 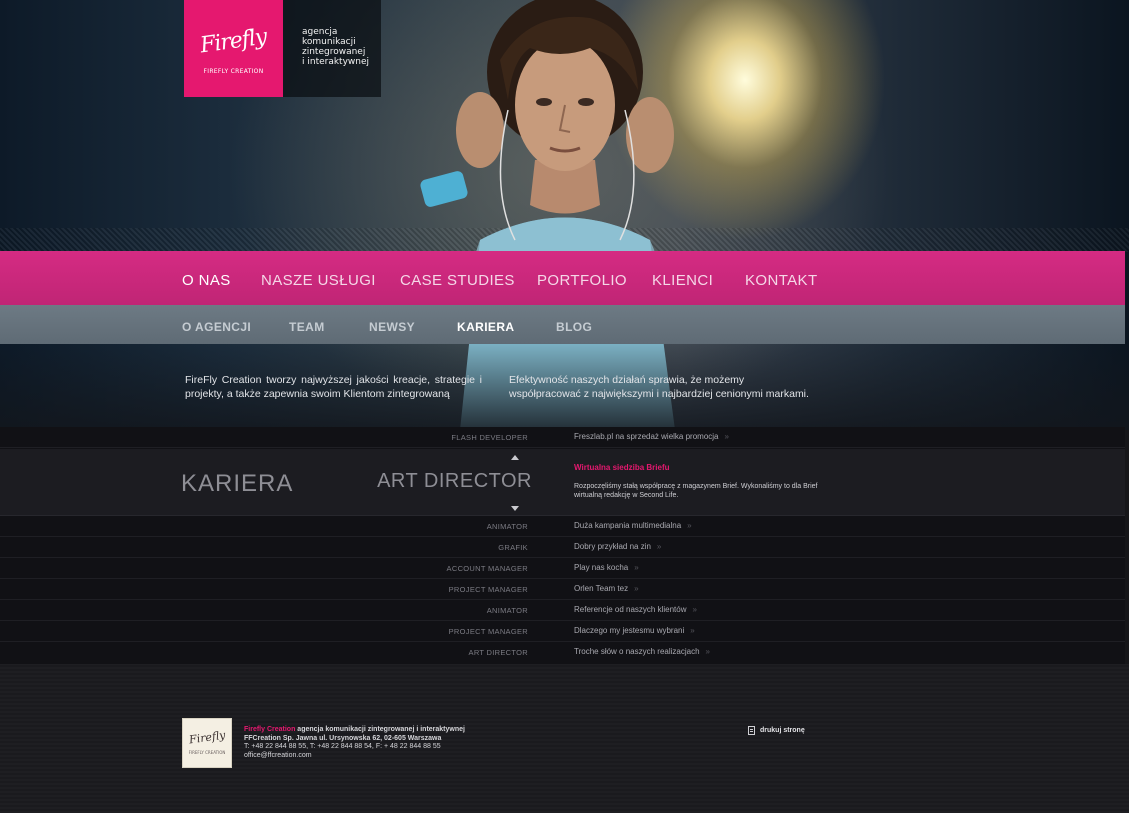 What do you see at coordinates (601, 588) in the screenshot?
I see `news-title: Orlen Team tez` at bounding box center [601, 588].